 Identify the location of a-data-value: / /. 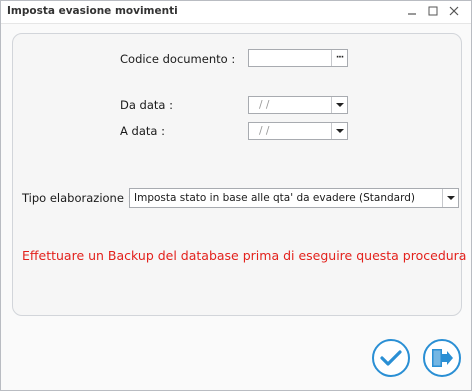
(264, 131).